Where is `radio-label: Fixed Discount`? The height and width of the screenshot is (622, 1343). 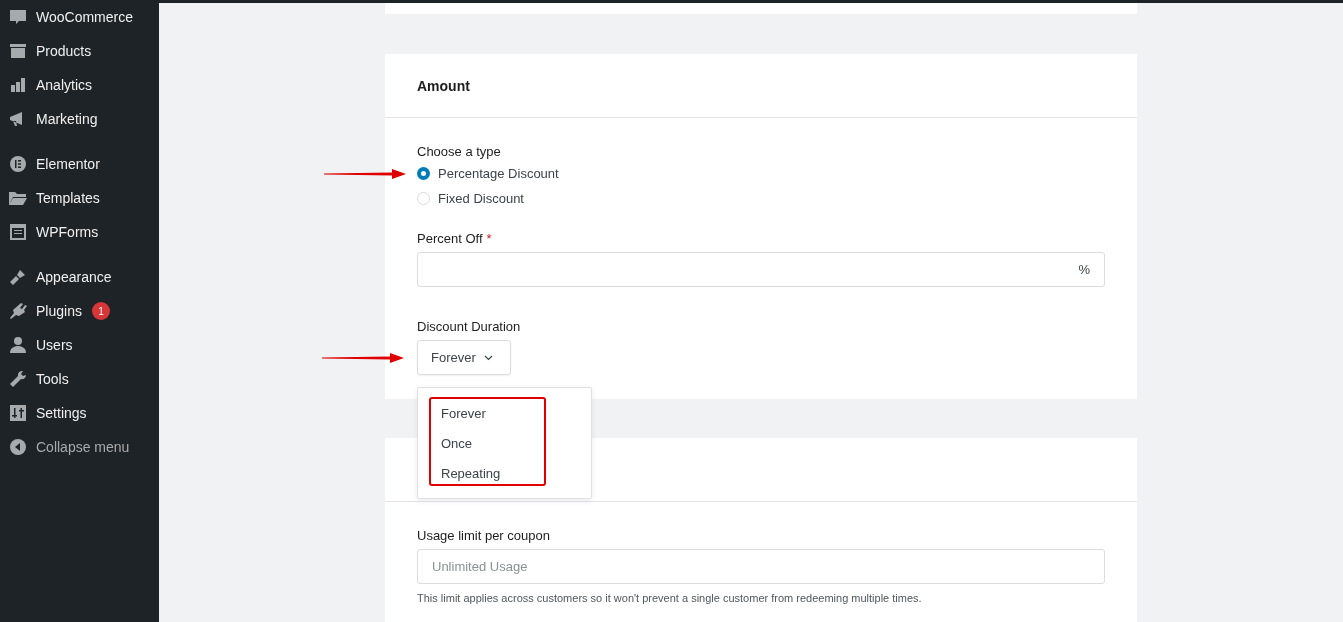
radio-label: Fixed Discount is located at coordinates (481, 198).